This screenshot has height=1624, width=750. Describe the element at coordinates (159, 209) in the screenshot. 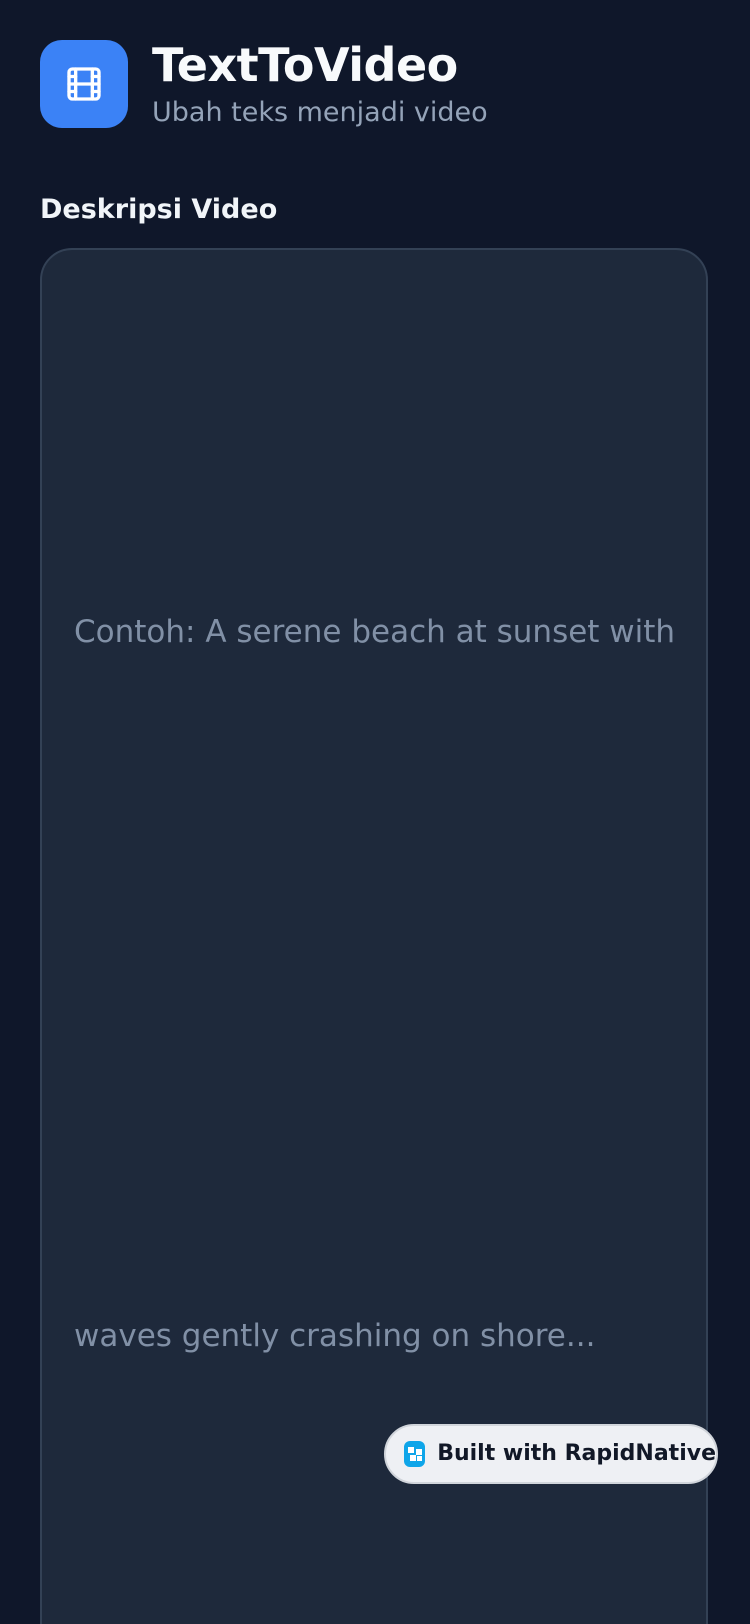

I see `description-label: Deskripsi Video` at that location.